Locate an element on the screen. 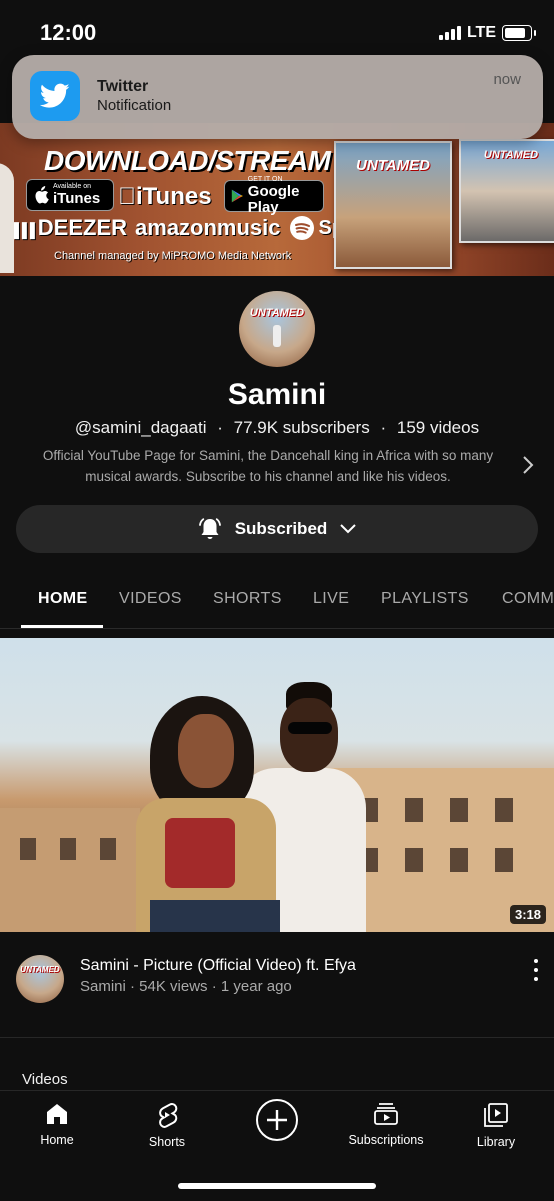 The width and height of the screenshot is (554, 1201). network-label: LTE is located at coordinates (481, 32).